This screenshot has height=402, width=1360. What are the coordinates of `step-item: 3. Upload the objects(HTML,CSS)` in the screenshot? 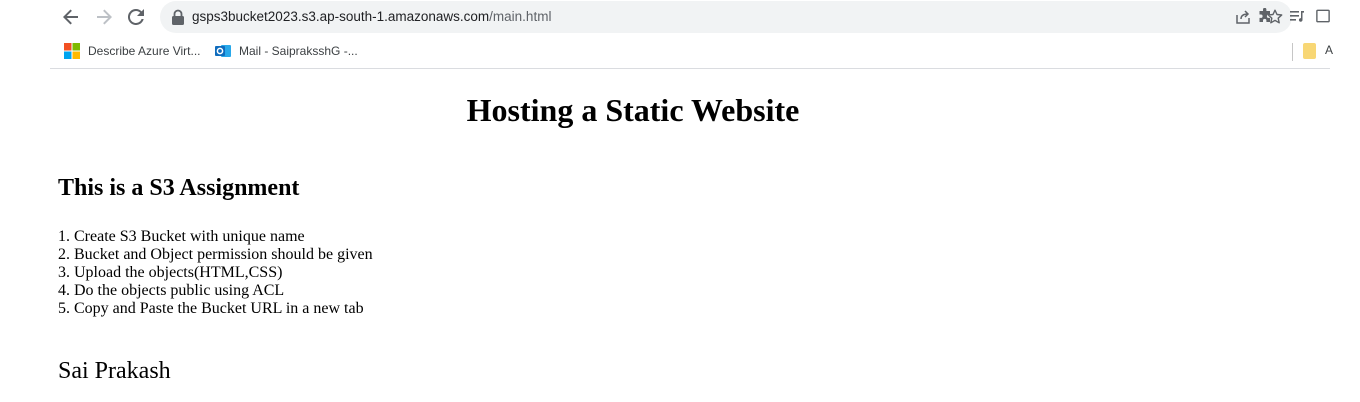 It's located at (170, 272).